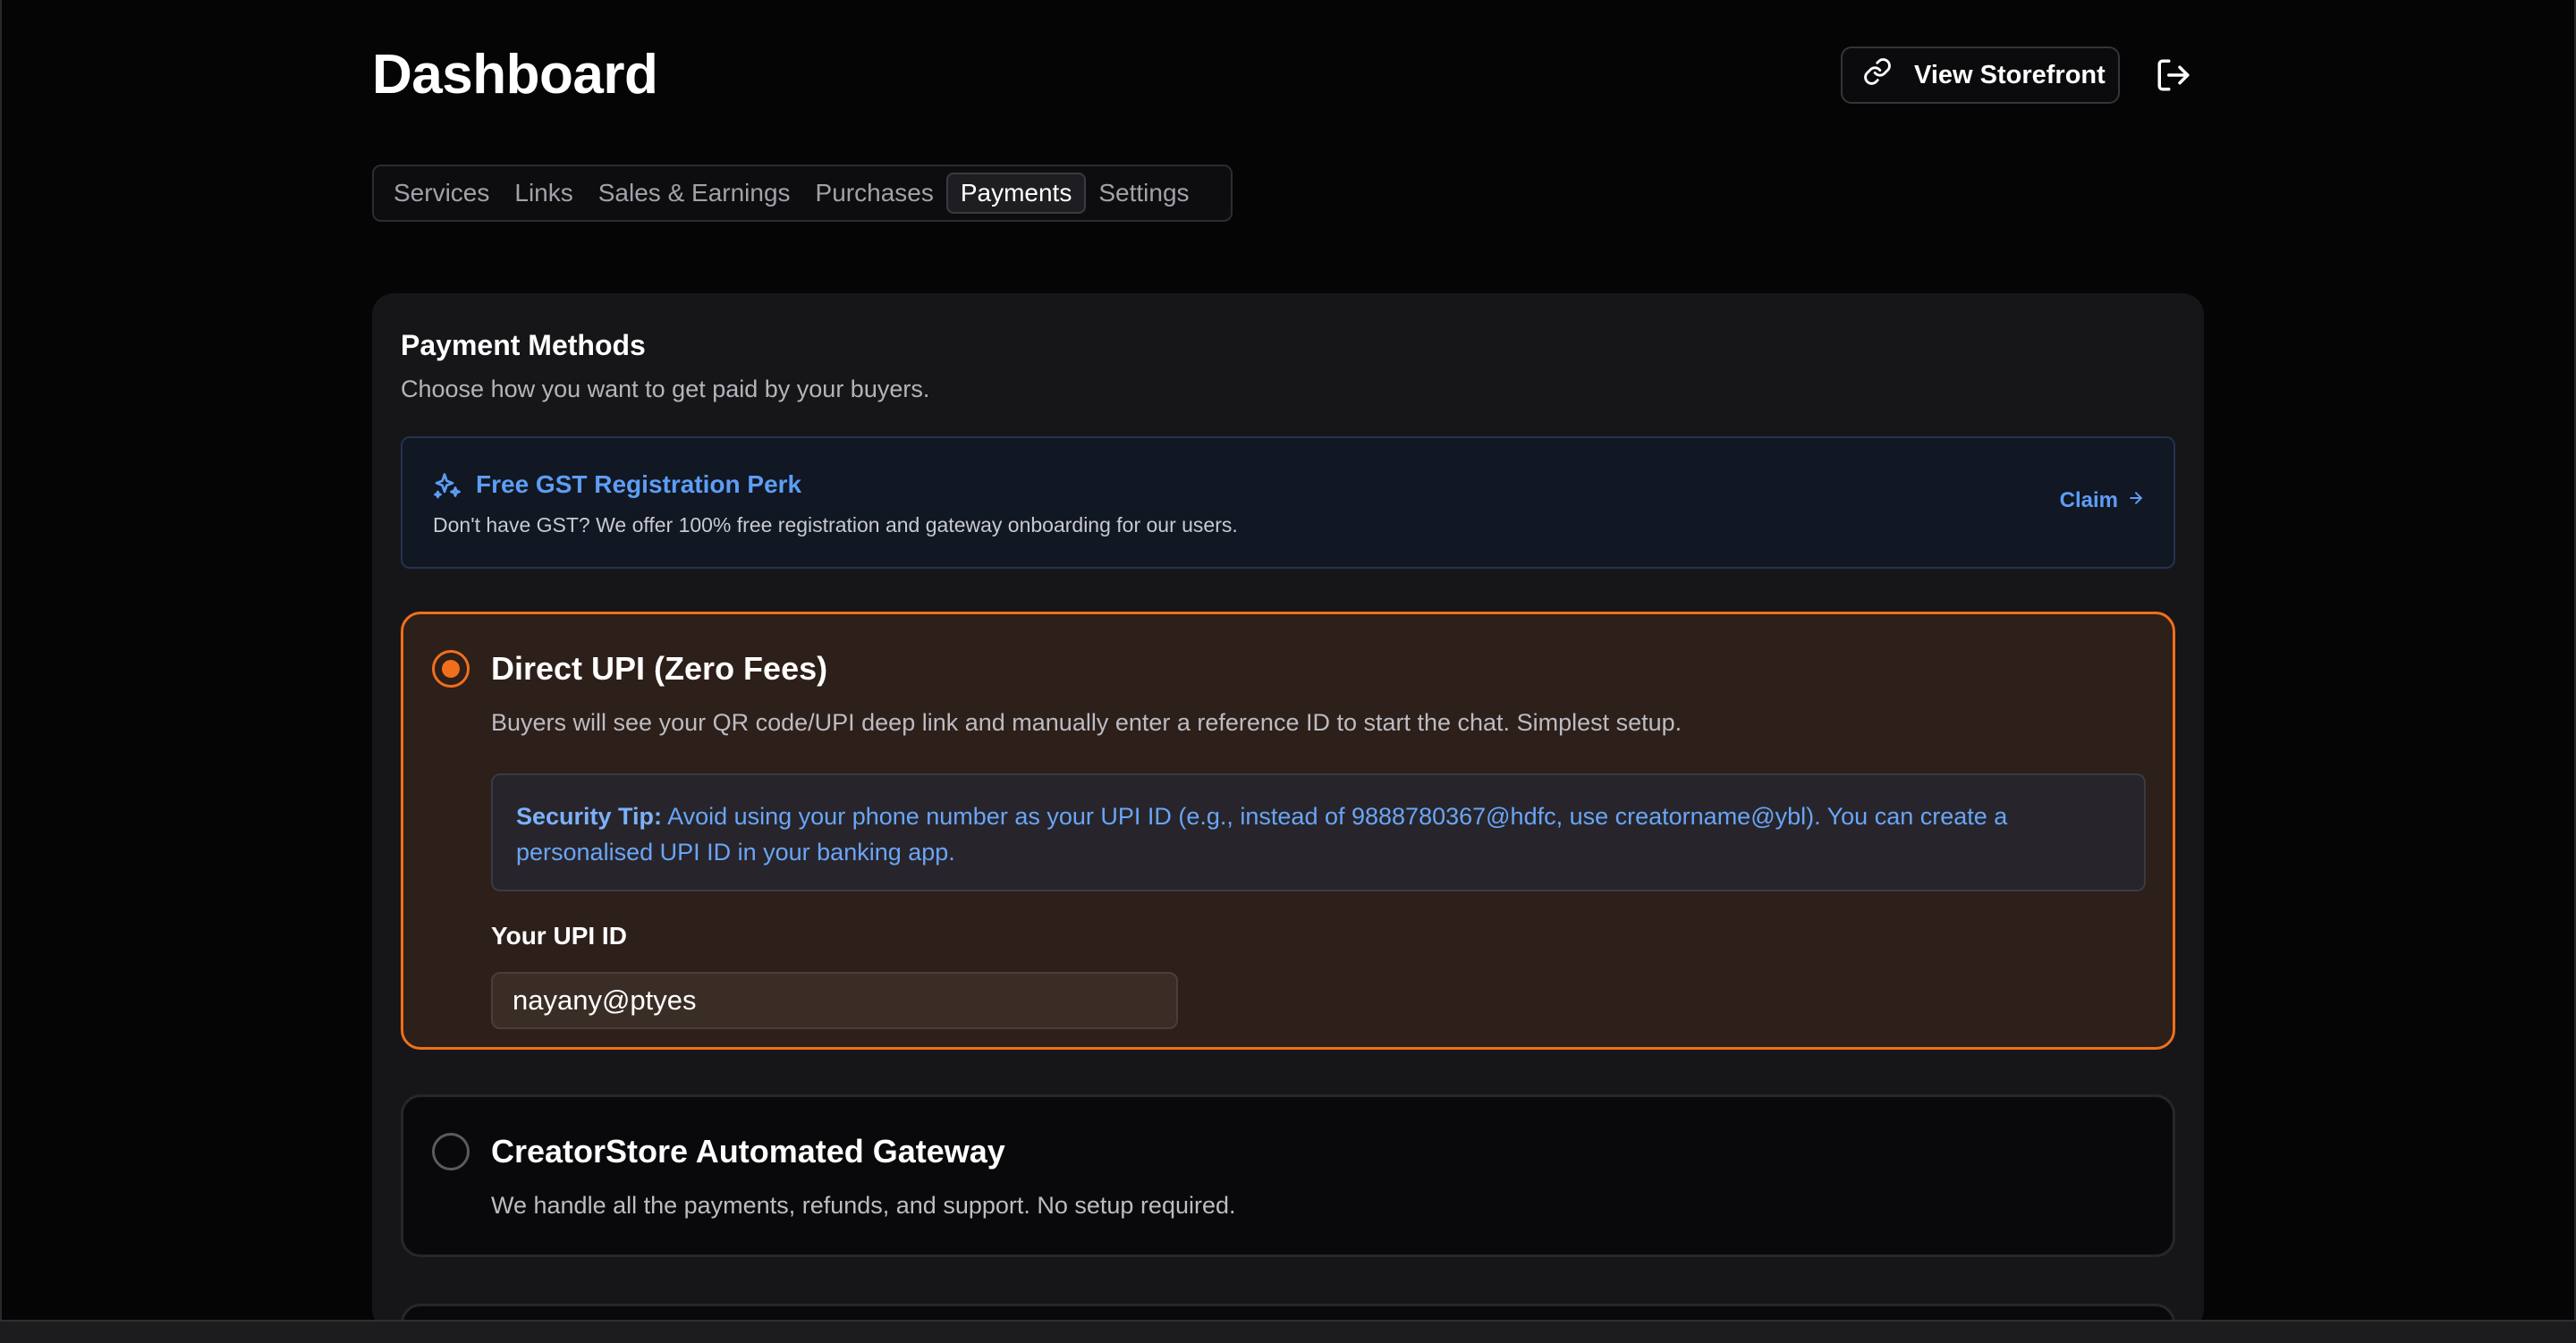  What do you see at coordinates (834, 1000) in the screenshot?
I see `upi-id-input` at bounding box center [834, 1000].